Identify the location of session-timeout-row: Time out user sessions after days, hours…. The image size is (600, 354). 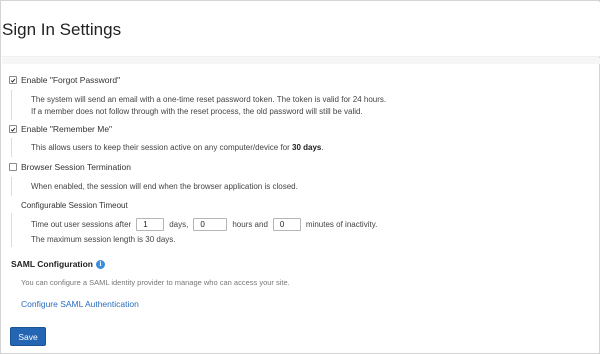
(204, 224).